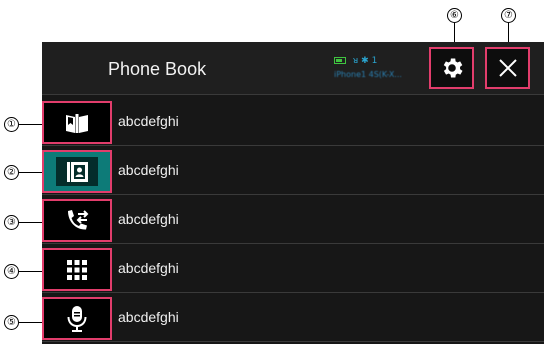 The height and width of the screenshot is (344, 544). I want to click on status-indicators: ᴚ ✱ 1, so click(355, 61).